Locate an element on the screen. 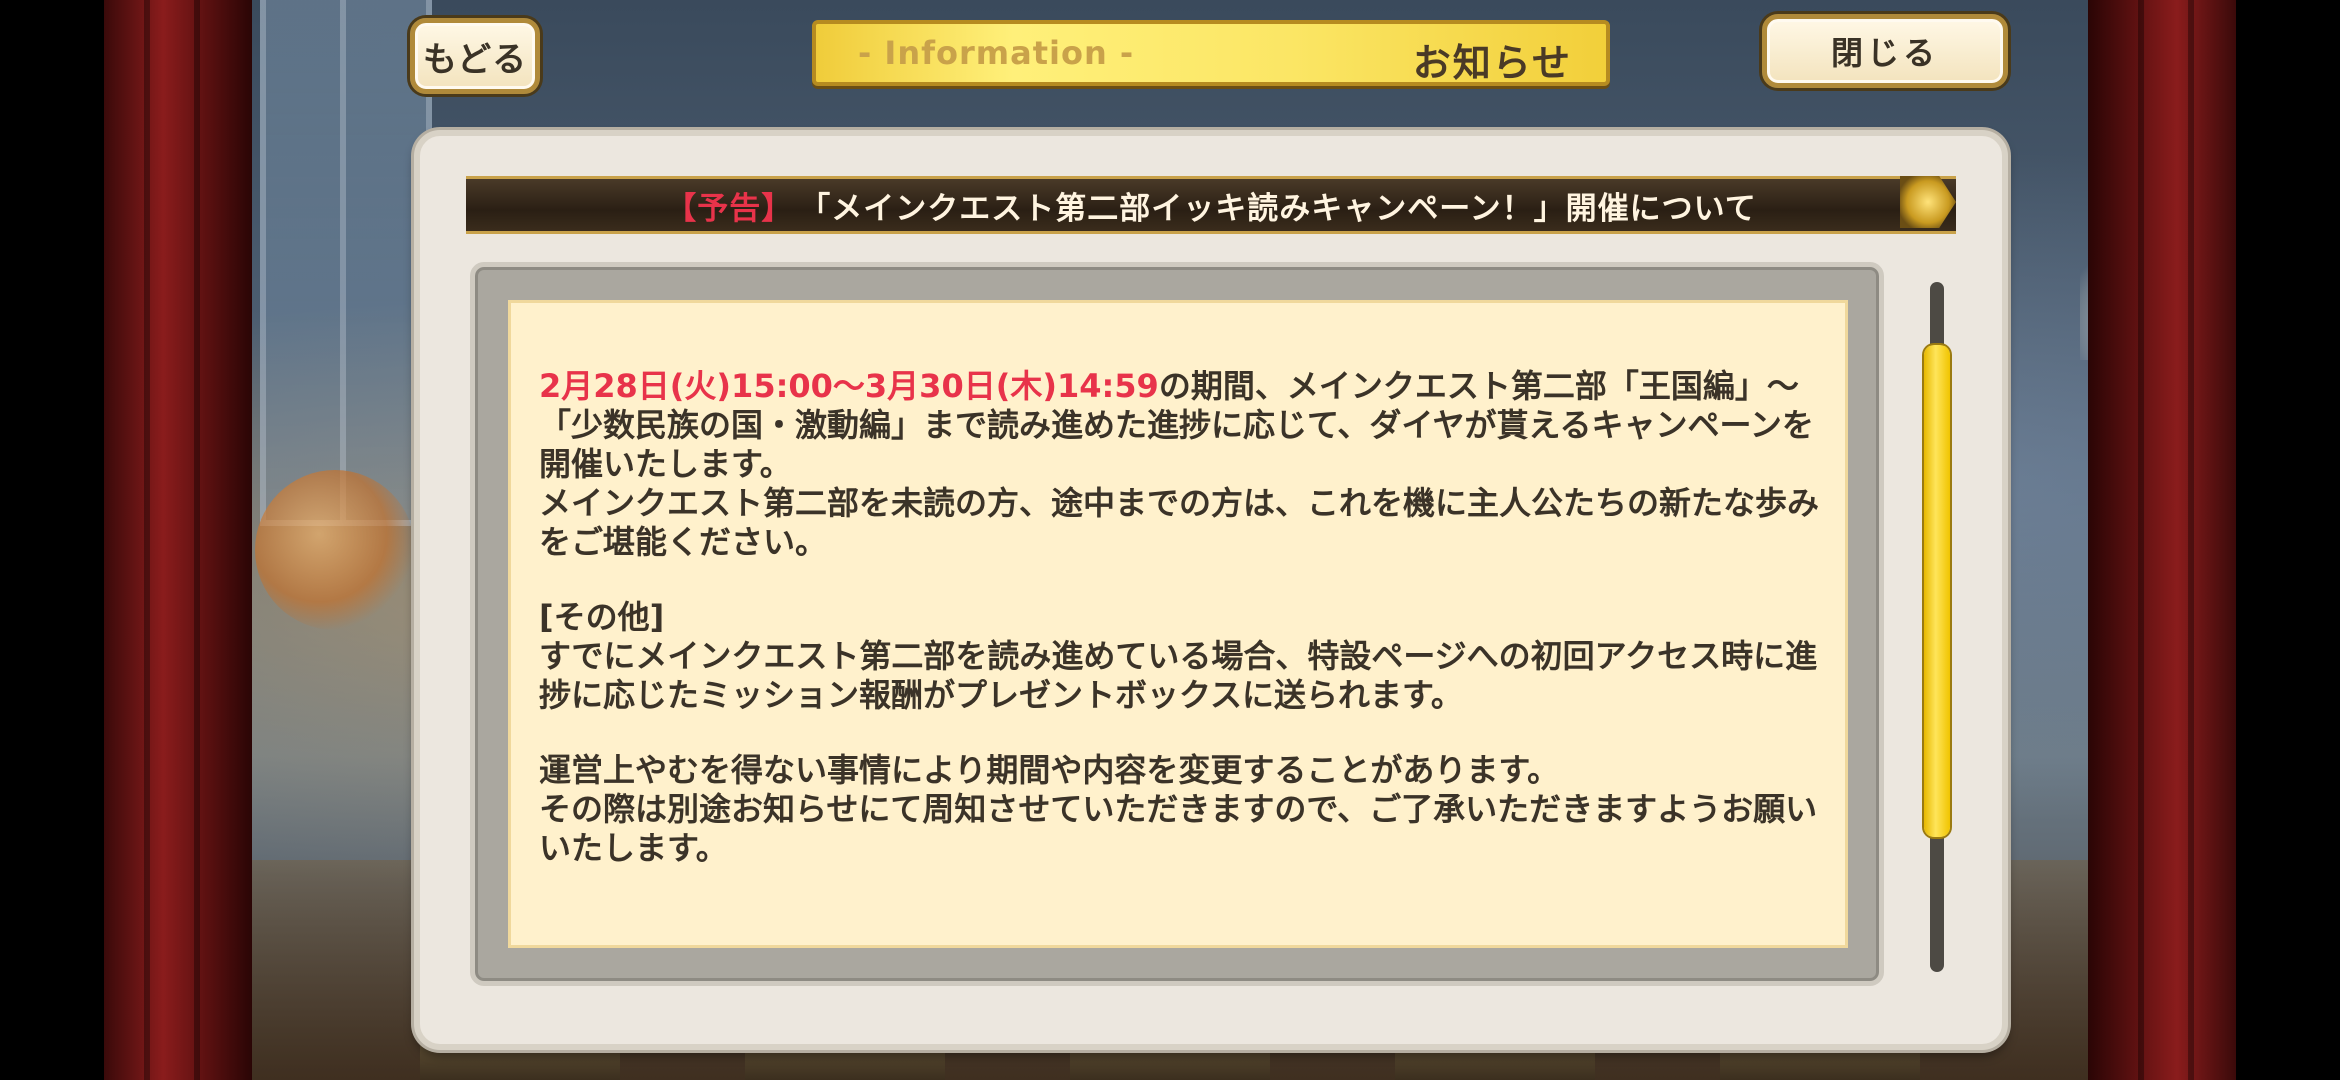  notice-tag: 【予告】 is located at coordinates (729, 208).